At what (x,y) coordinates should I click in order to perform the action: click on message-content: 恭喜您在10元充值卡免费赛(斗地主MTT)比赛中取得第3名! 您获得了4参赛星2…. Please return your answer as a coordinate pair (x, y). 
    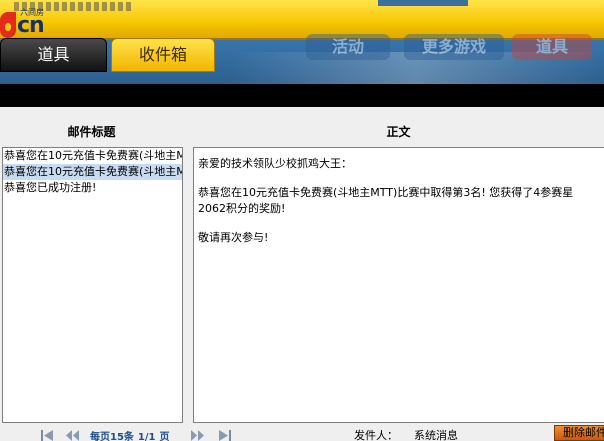
    Looking at the image, I should click on (386, 200).